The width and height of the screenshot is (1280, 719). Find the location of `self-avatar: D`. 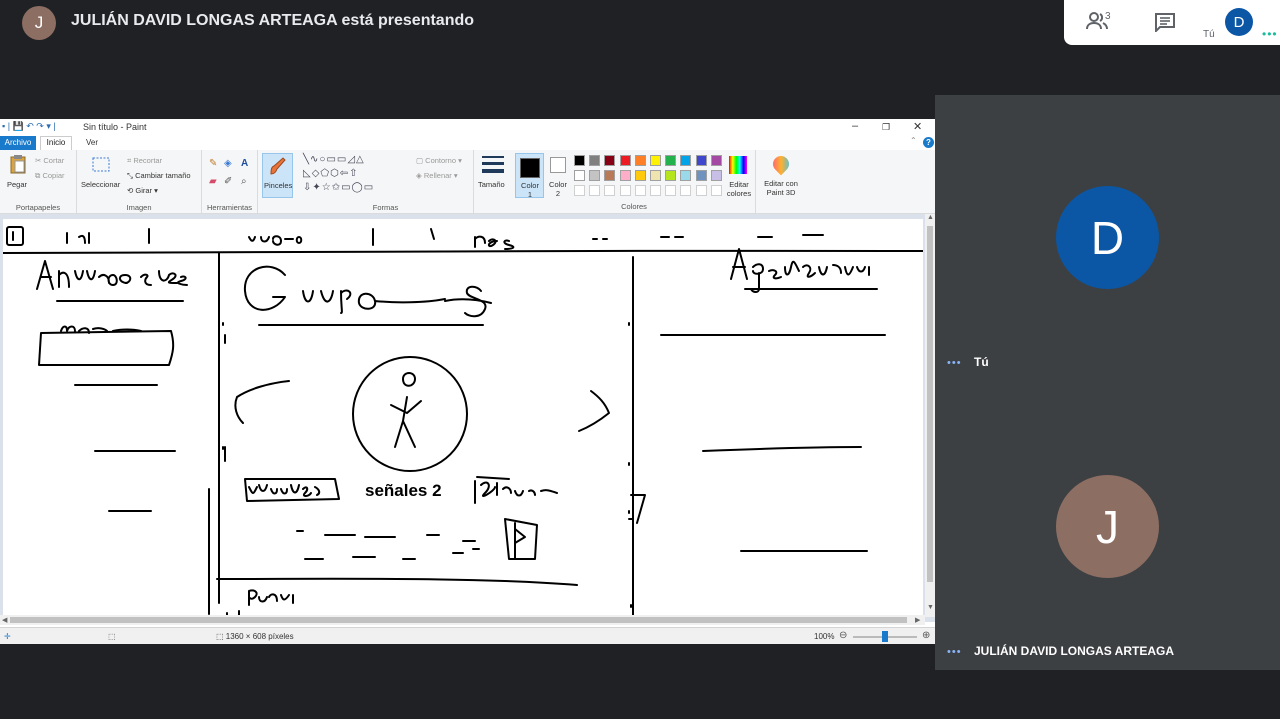

self-avatar: D is located at coordinates (1239, 22).